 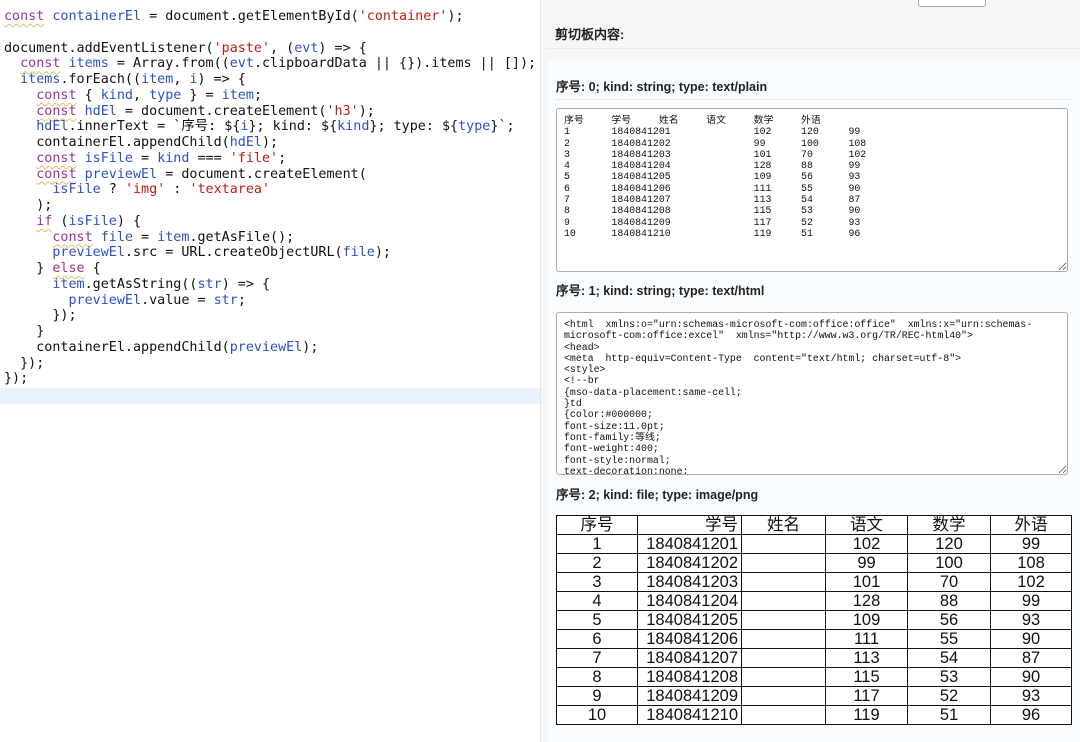 What do you see at coordinates (689, 677) in the screenshot?
I see `table-cell: 1840841208` at bounding box center [689, 677].